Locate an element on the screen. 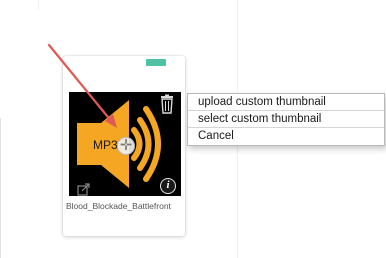  menu-item-upload-custom-thumbnail: upload custom thumbnail is located at coordinates (286, 102).